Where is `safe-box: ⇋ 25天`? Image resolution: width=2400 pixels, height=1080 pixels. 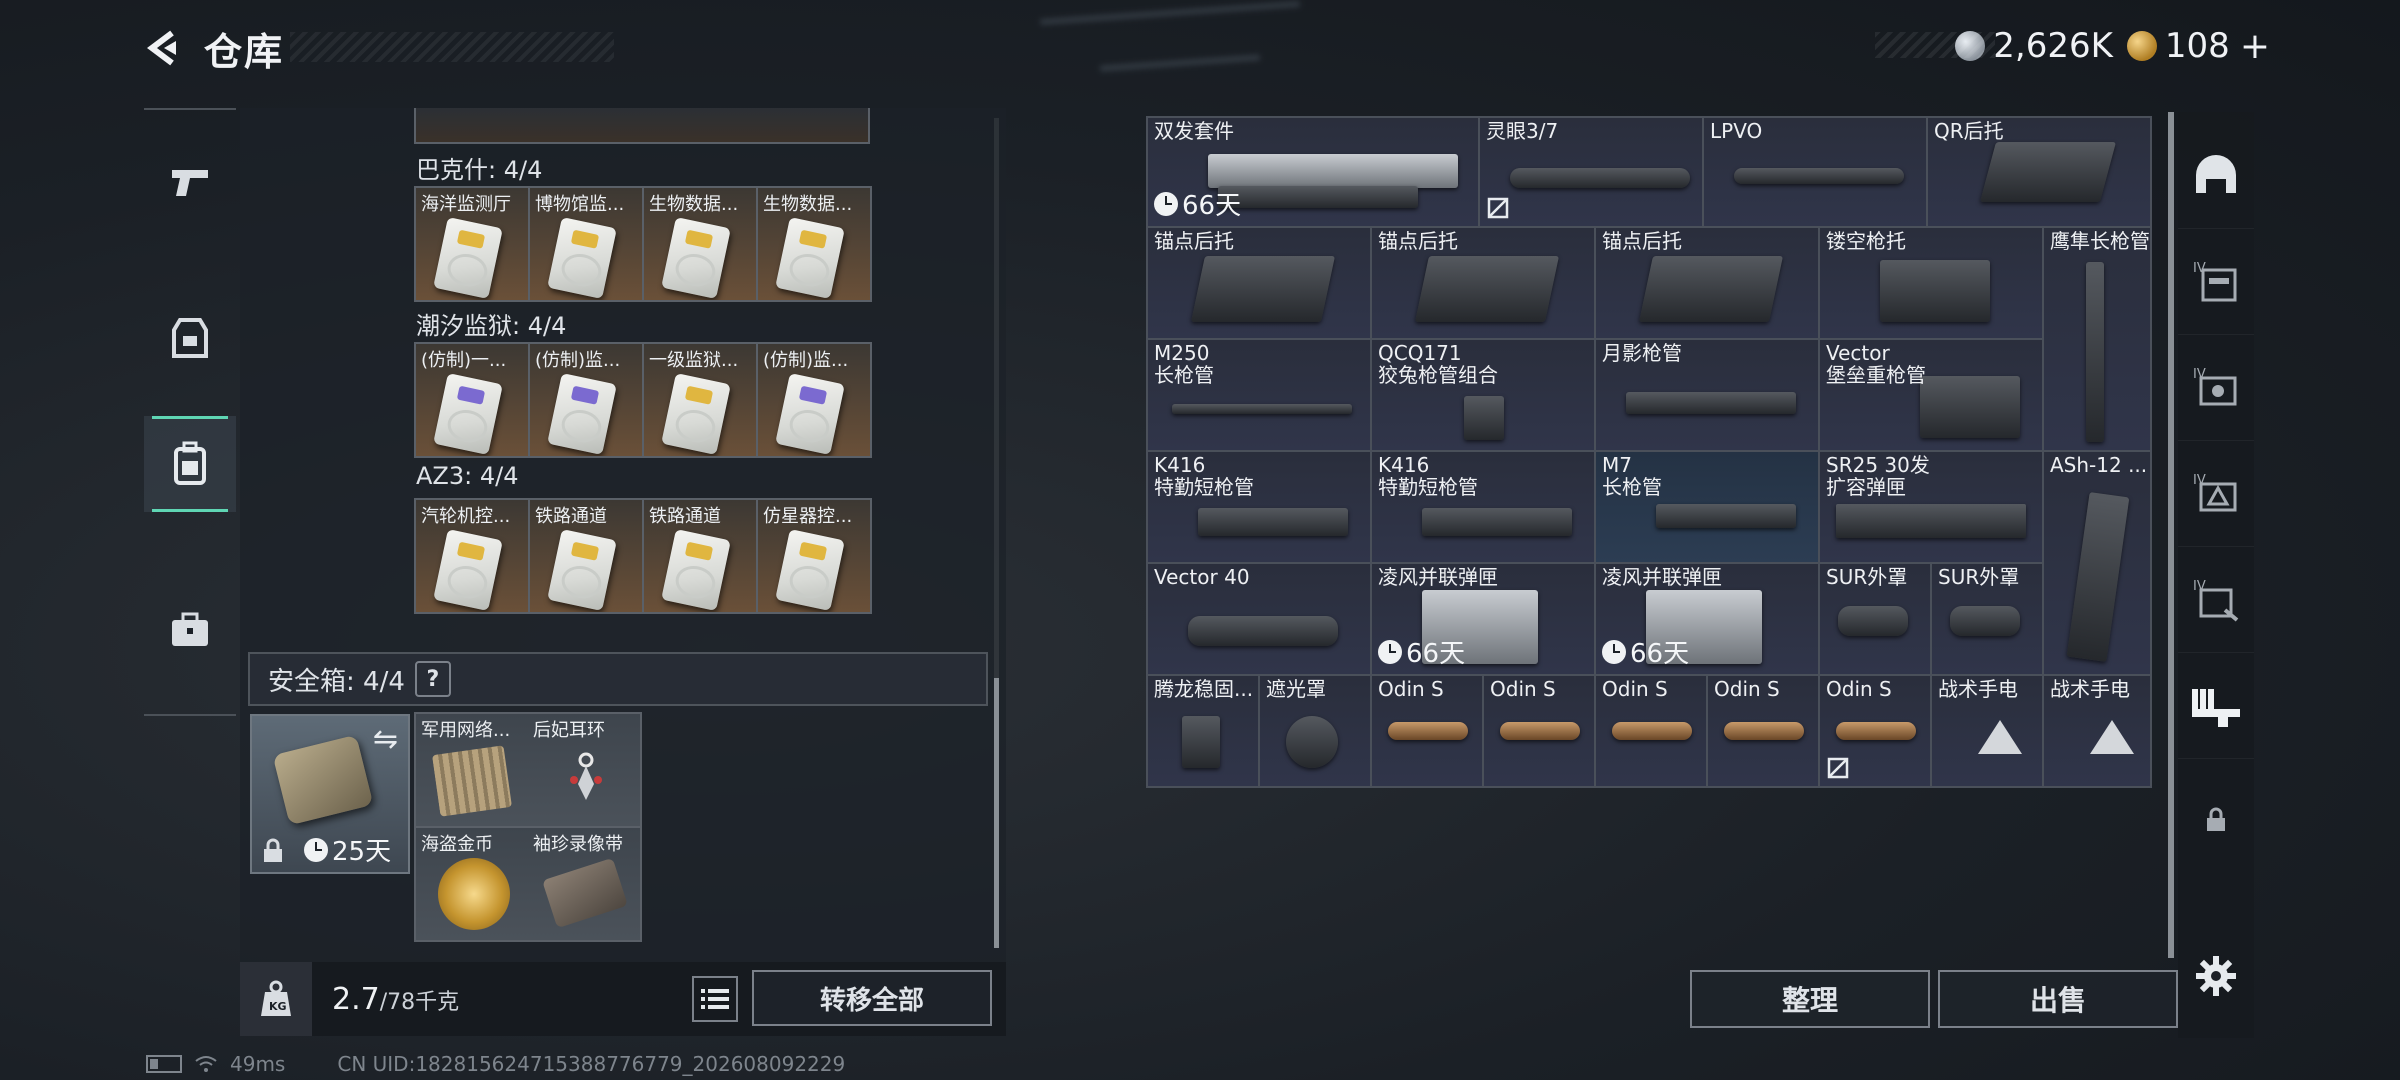 safe-box: ⇋ 25天 is located at coordinates (330, 794).